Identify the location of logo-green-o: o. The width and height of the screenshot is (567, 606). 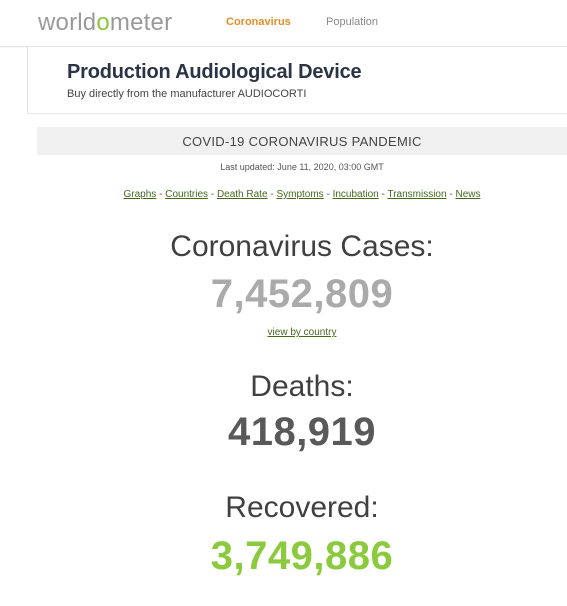
(103, 22).